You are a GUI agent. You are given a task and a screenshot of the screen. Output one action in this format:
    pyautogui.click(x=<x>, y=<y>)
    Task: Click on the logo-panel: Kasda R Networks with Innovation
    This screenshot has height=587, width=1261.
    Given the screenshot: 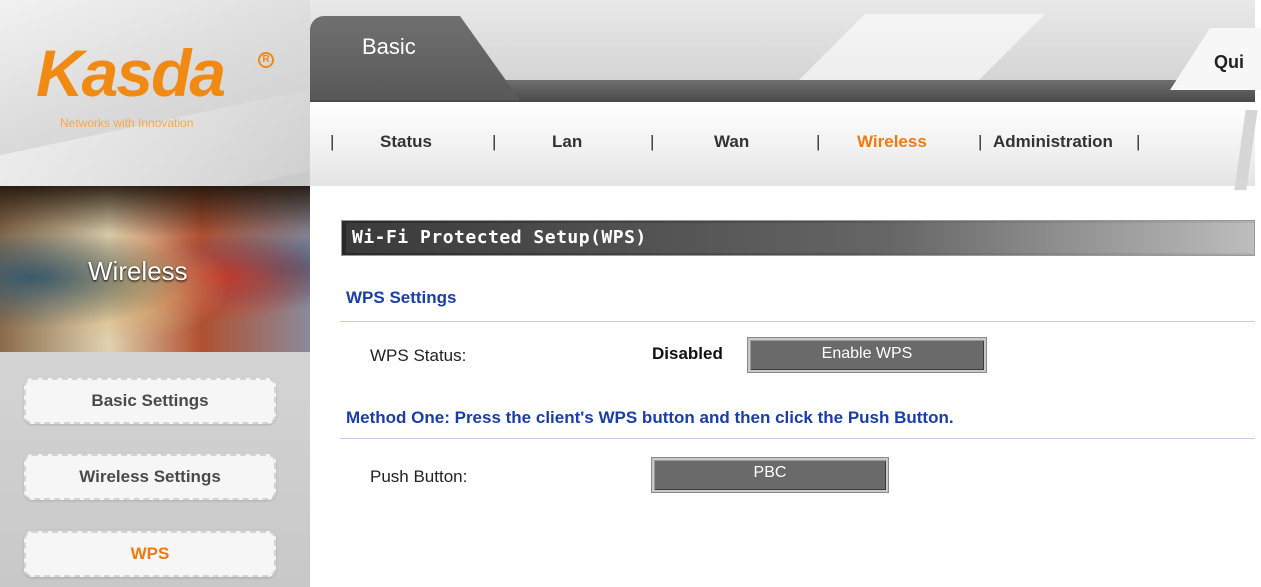 What is the action you would take?
    pyautogui.click(x=155, y=93)
    